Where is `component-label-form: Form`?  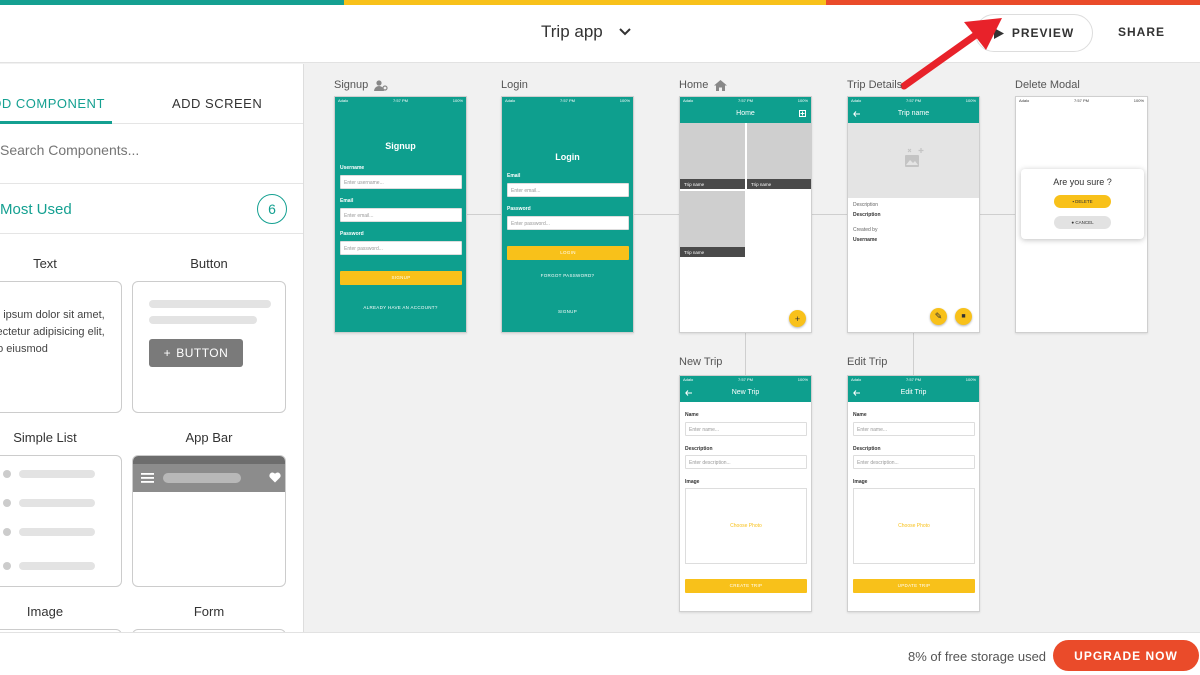 component-label-form: Form is located at coordinates (209, 611).